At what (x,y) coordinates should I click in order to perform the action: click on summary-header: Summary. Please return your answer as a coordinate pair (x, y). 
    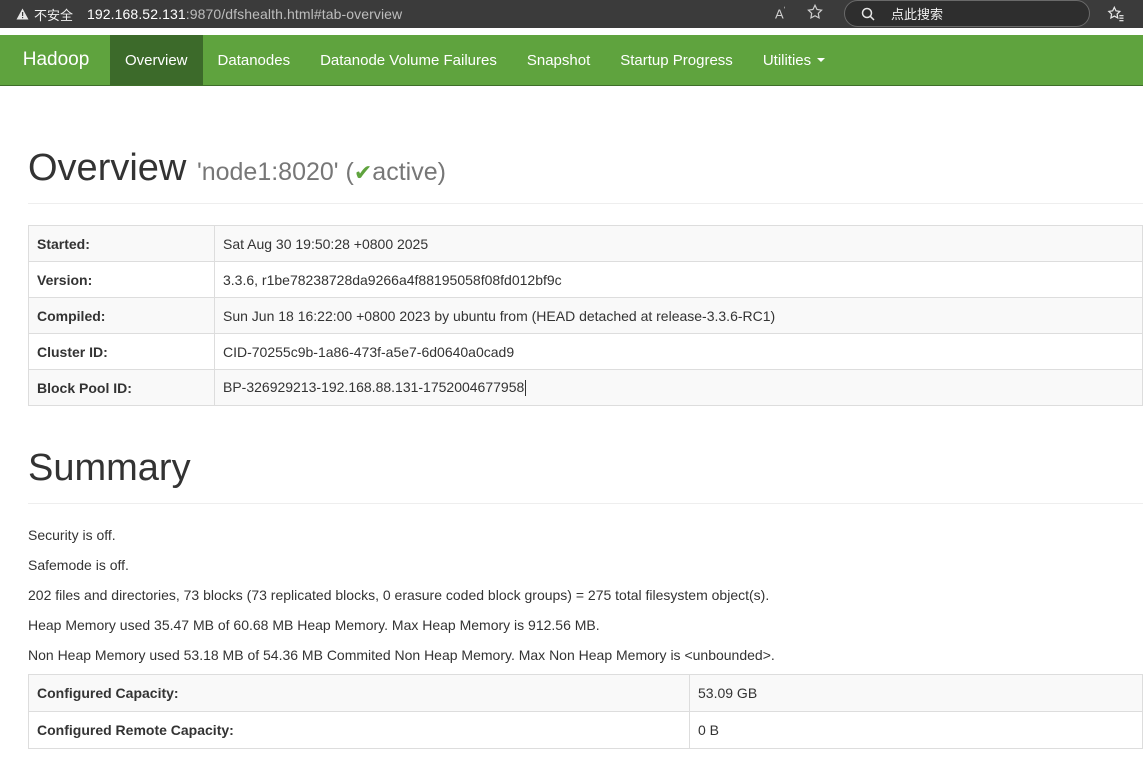
    Looking at the image, I should click on (585, 474).